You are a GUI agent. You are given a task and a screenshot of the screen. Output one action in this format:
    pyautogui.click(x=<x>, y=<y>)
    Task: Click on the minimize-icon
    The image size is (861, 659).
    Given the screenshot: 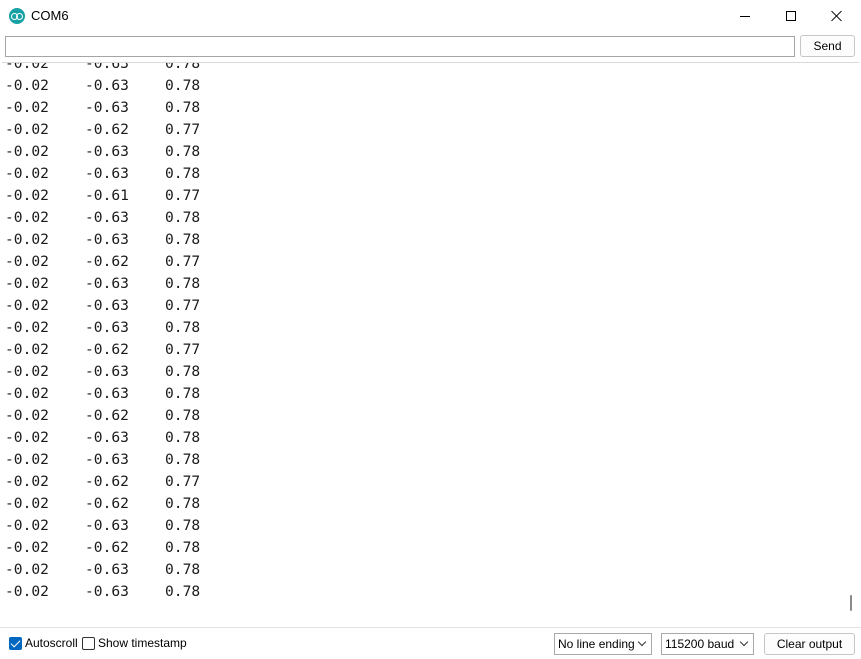 What is the action you would take?
    pyautogui.click(x=745, y=16)
    